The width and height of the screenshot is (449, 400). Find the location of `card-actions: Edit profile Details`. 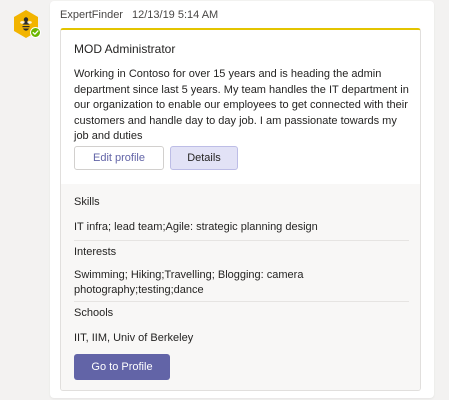

card-actions: Edit profile Details is located at coordinates (156, 158).